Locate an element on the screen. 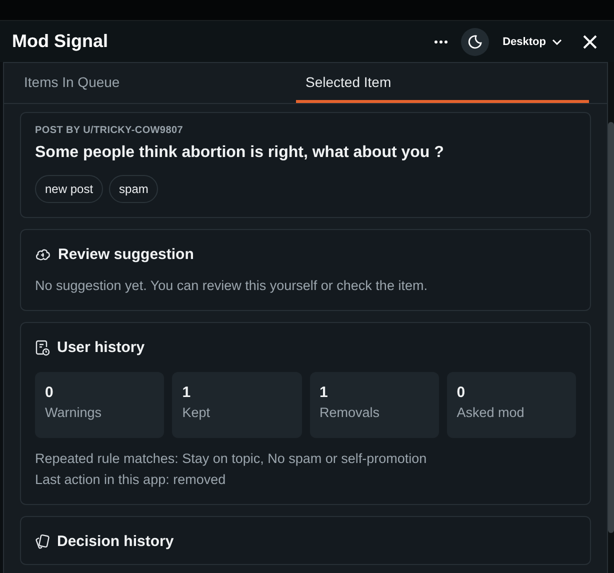 This screenshot has height=573, width=614. post-author: POST BY U/TRICKY-COW9807 is located at coordinates (109, 130).